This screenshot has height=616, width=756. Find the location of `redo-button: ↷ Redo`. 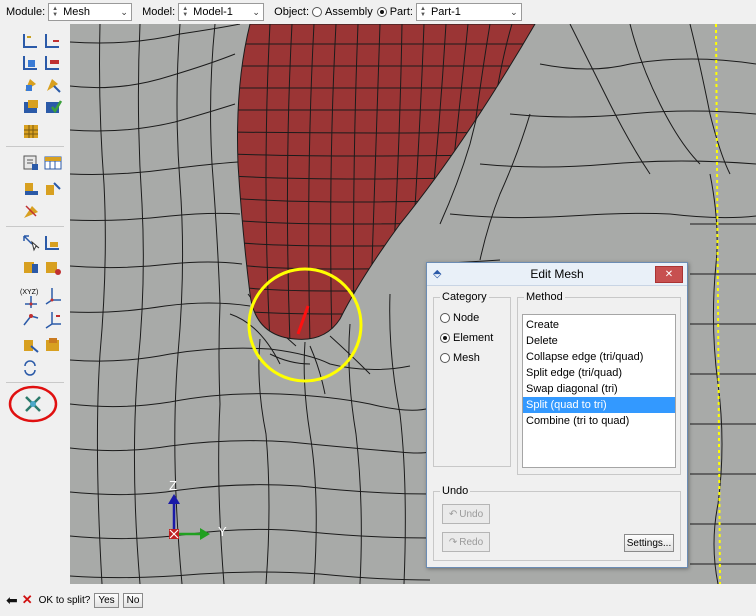

redo-button: ↷ Redo is located at coordinates (466, 542).